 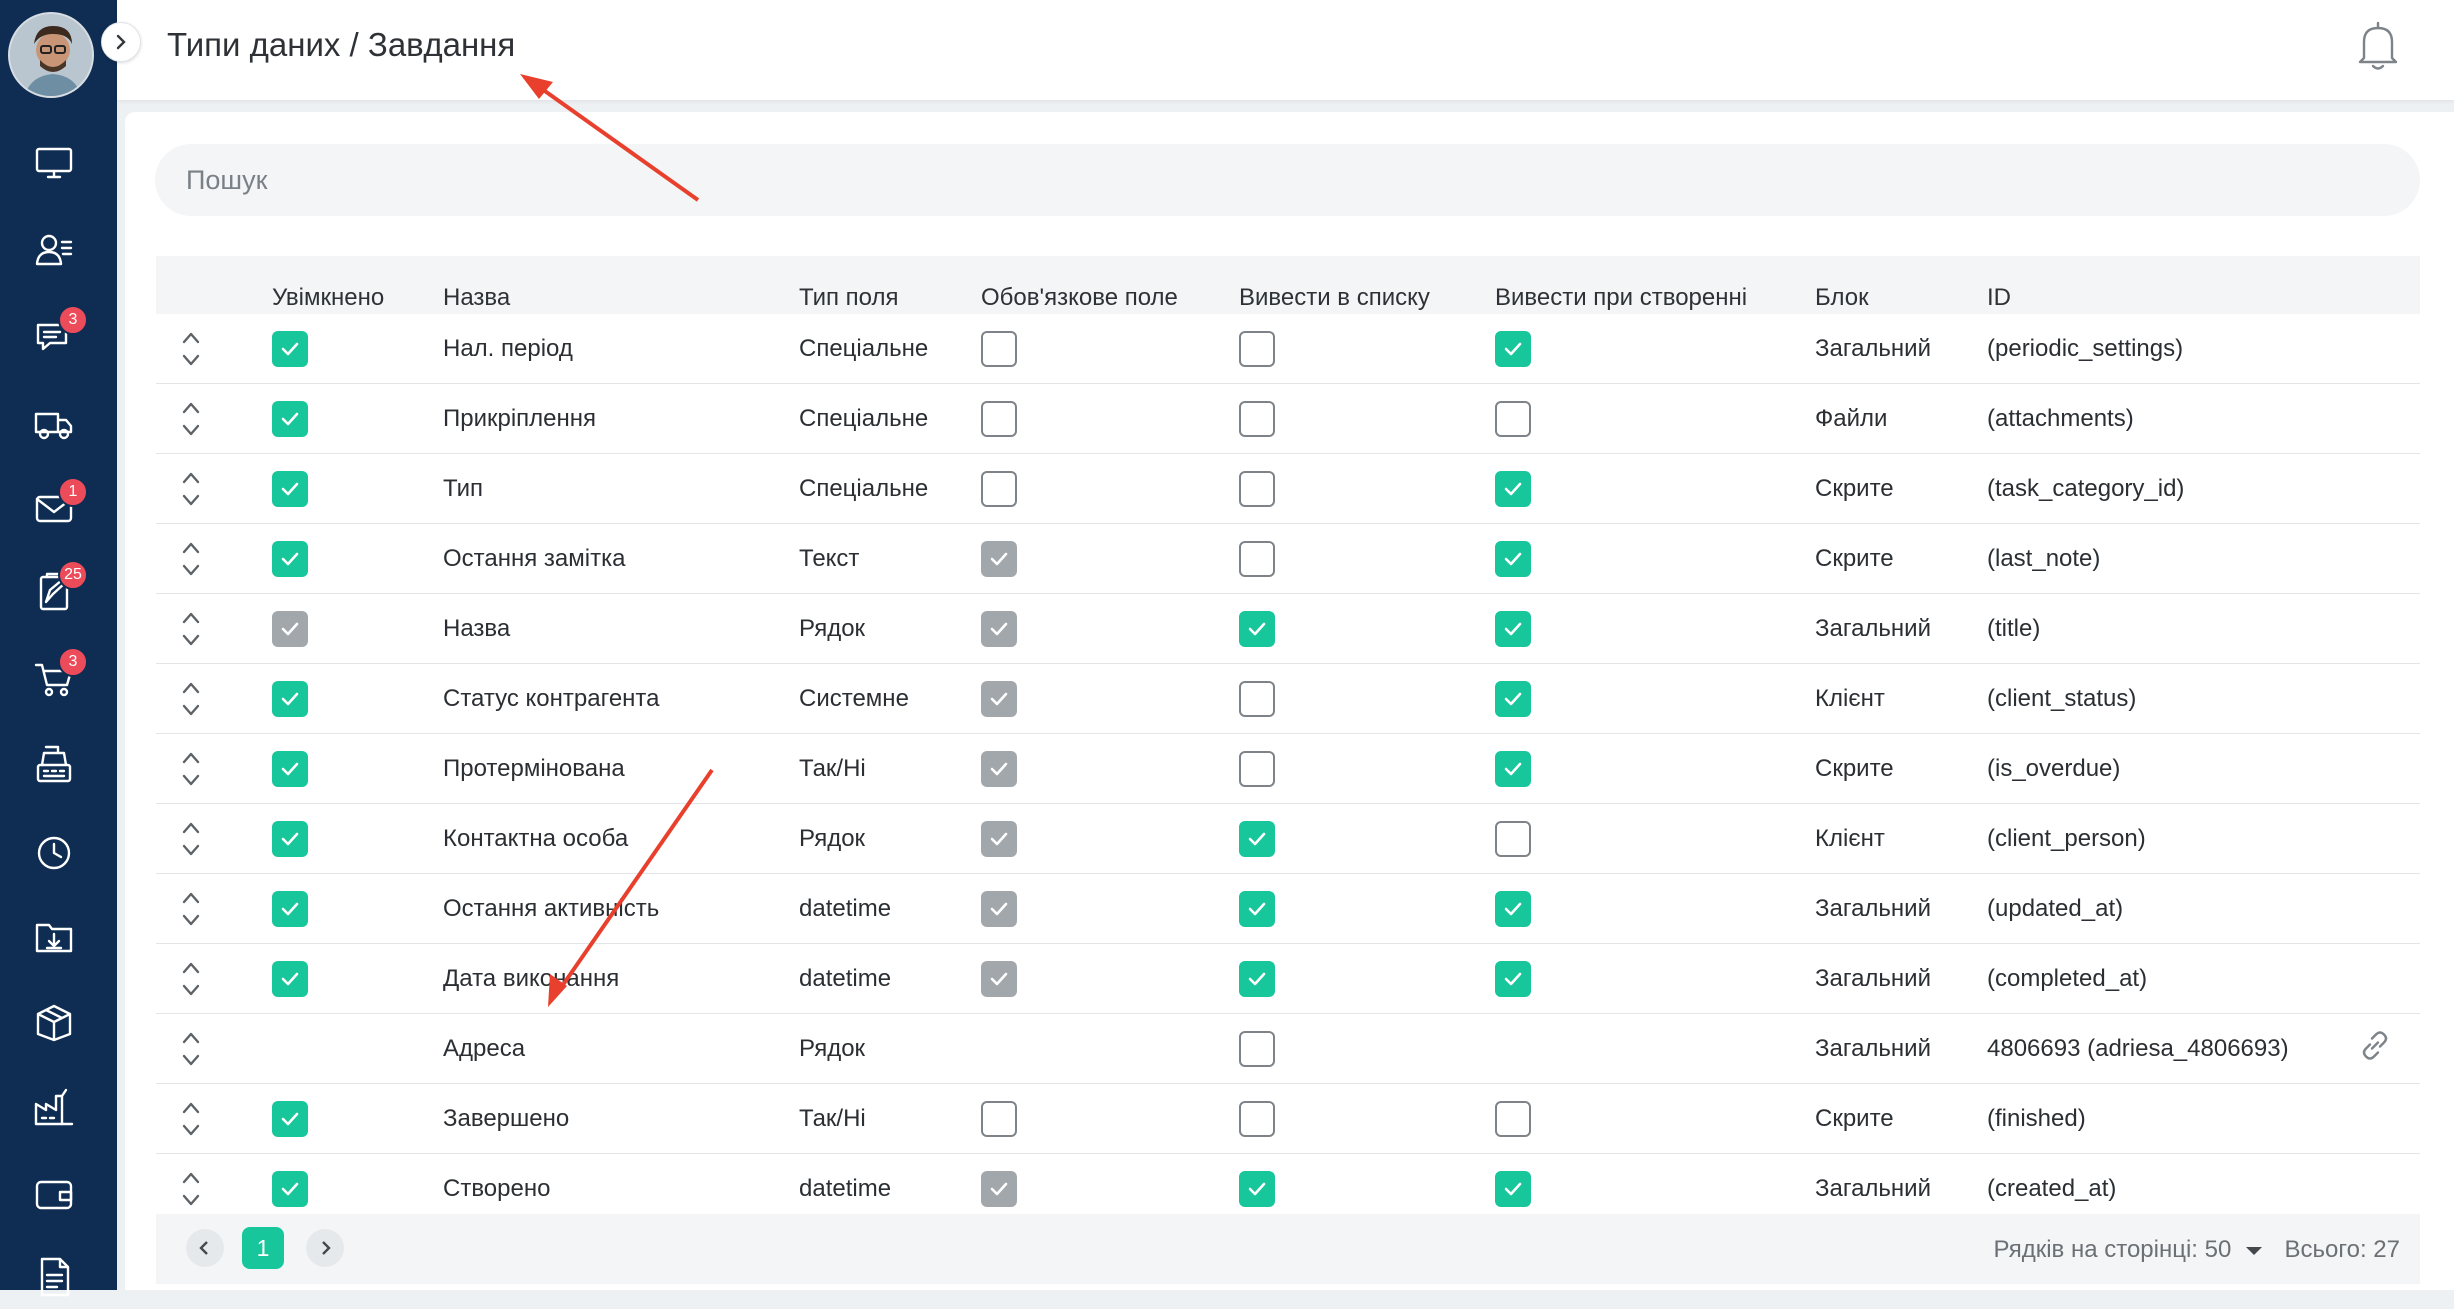 I want to click on page-1-button: 1, so click(x=263, y=1248).